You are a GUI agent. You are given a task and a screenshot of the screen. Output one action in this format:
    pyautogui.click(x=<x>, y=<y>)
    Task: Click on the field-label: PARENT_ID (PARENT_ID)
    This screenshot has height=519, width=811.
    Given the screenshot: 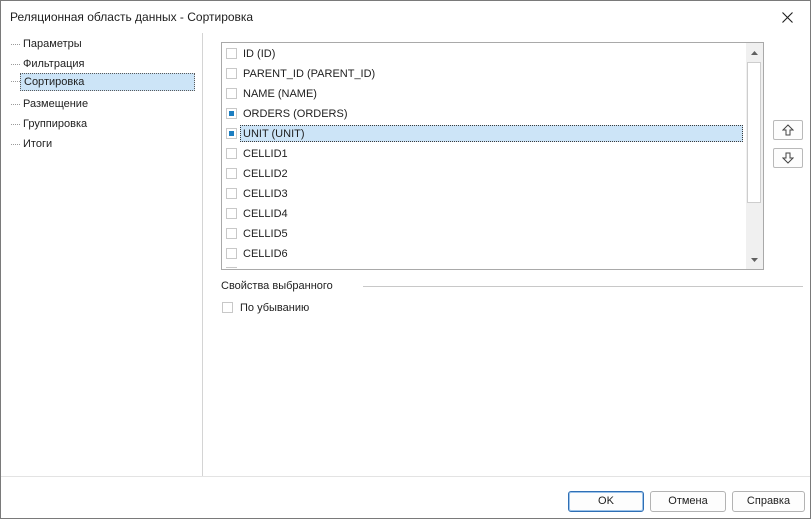 What is the action you would take?
    pyautogui.click(x=309, y=74)
    